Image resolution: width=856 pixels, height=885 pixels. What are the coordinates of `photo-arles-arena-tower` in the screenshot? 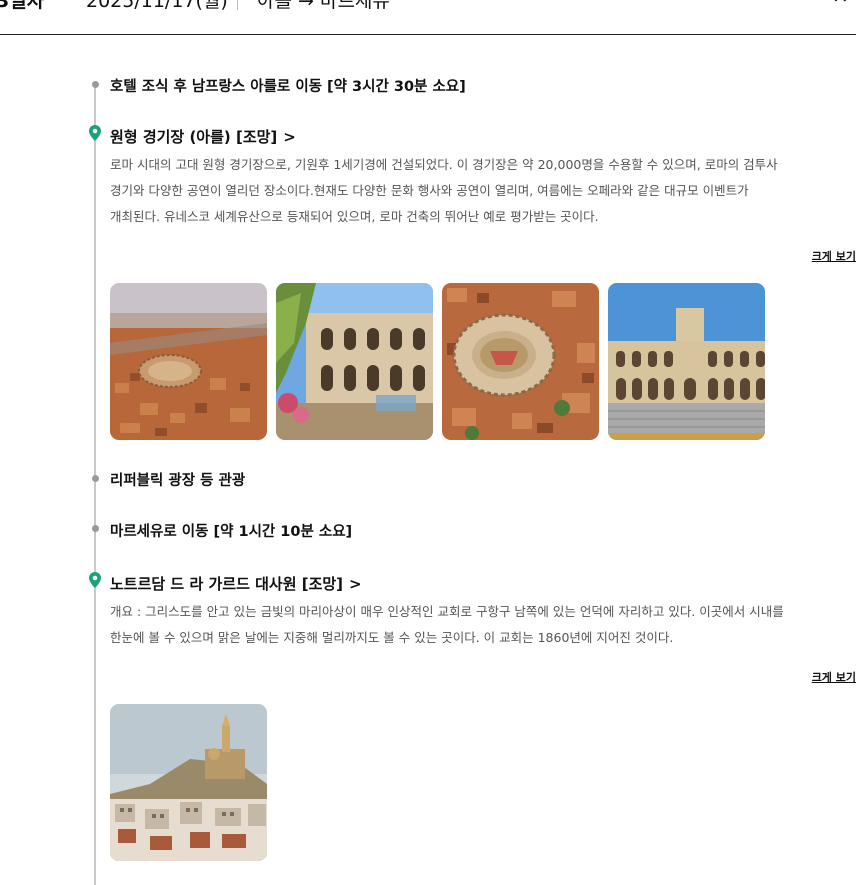 It's located at (686, 361).